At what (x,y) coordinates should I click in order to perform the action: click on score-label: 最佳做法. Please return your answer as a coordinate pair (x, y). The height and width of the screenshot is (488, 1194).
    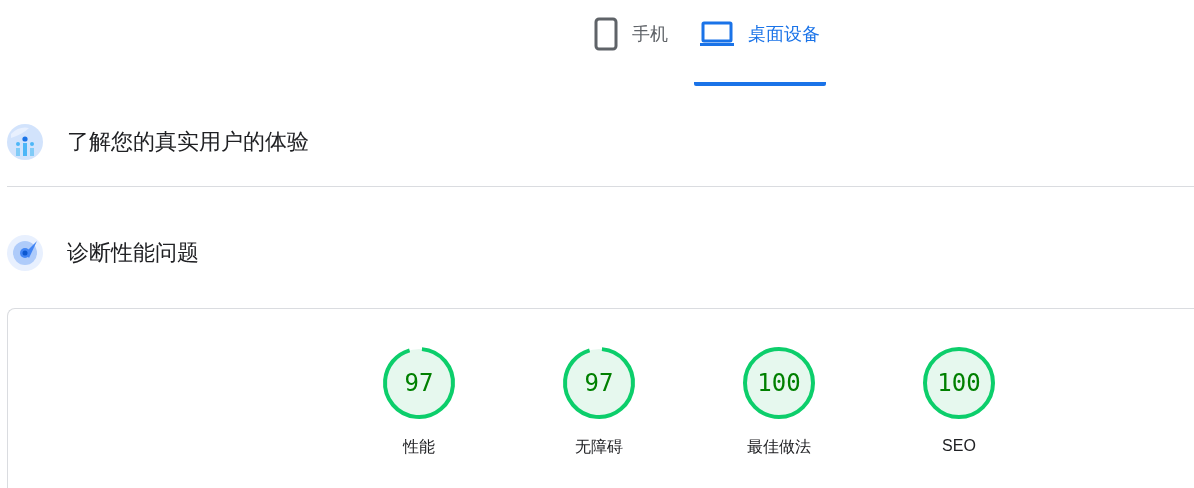
    Looking at the image, I should click on (779, 447).